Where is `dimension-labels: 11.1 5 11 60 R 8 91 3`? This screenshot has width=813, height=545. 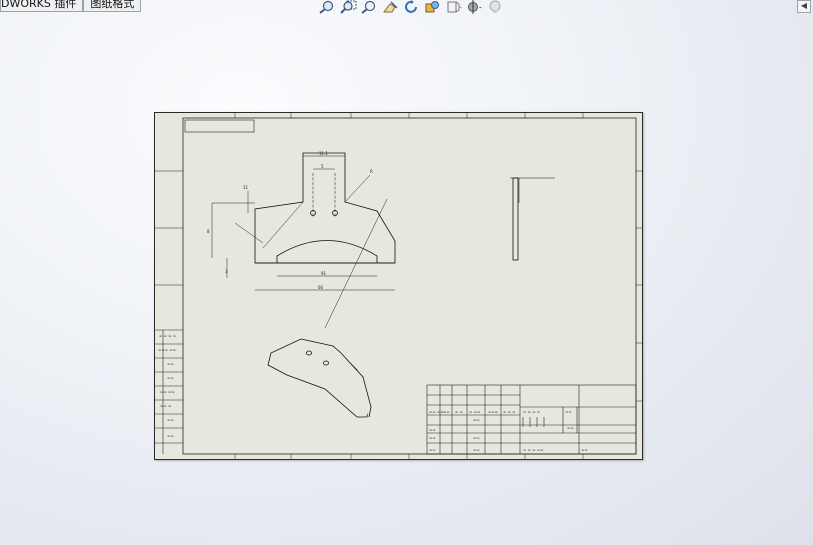
dimension-labels: 11.1 5 11 60 R 8 91 3 is located at coordinates (290, 220).